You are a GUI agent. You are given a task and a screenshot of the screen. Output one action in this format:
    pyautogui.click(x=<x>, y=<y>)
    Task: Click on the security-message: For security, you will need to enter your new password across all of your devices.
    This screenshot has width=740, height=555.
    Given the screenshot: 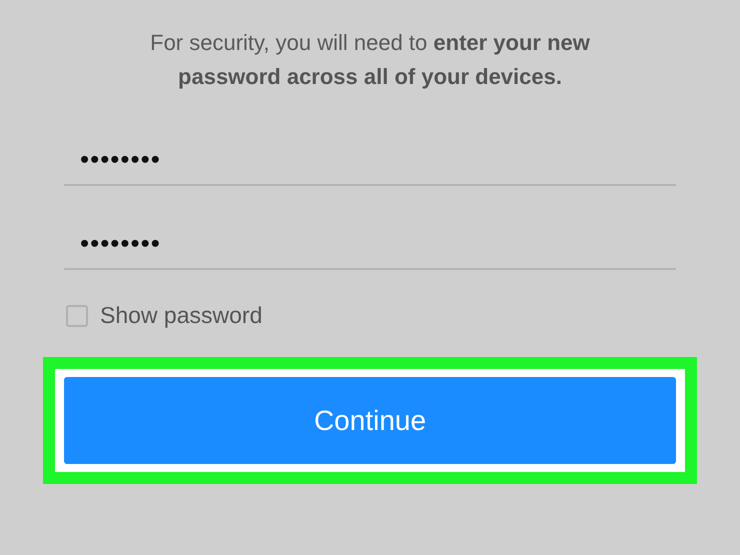 What is the action you would take?
    pyautogui.click(x=370, y=60)
    